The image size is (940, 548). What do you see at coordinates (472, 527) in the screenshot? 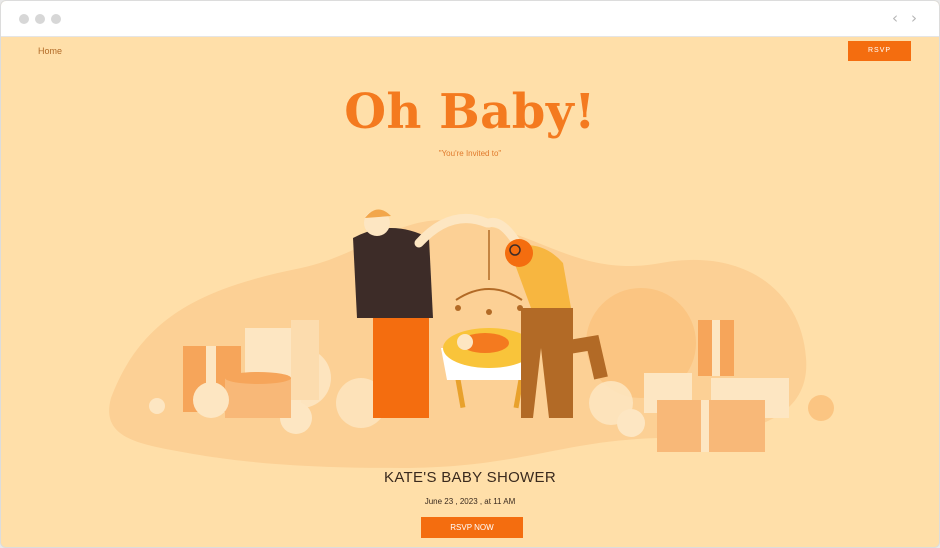
I see `rsvp-now-button: RSVP NOW` at bounding box center [472, 527].